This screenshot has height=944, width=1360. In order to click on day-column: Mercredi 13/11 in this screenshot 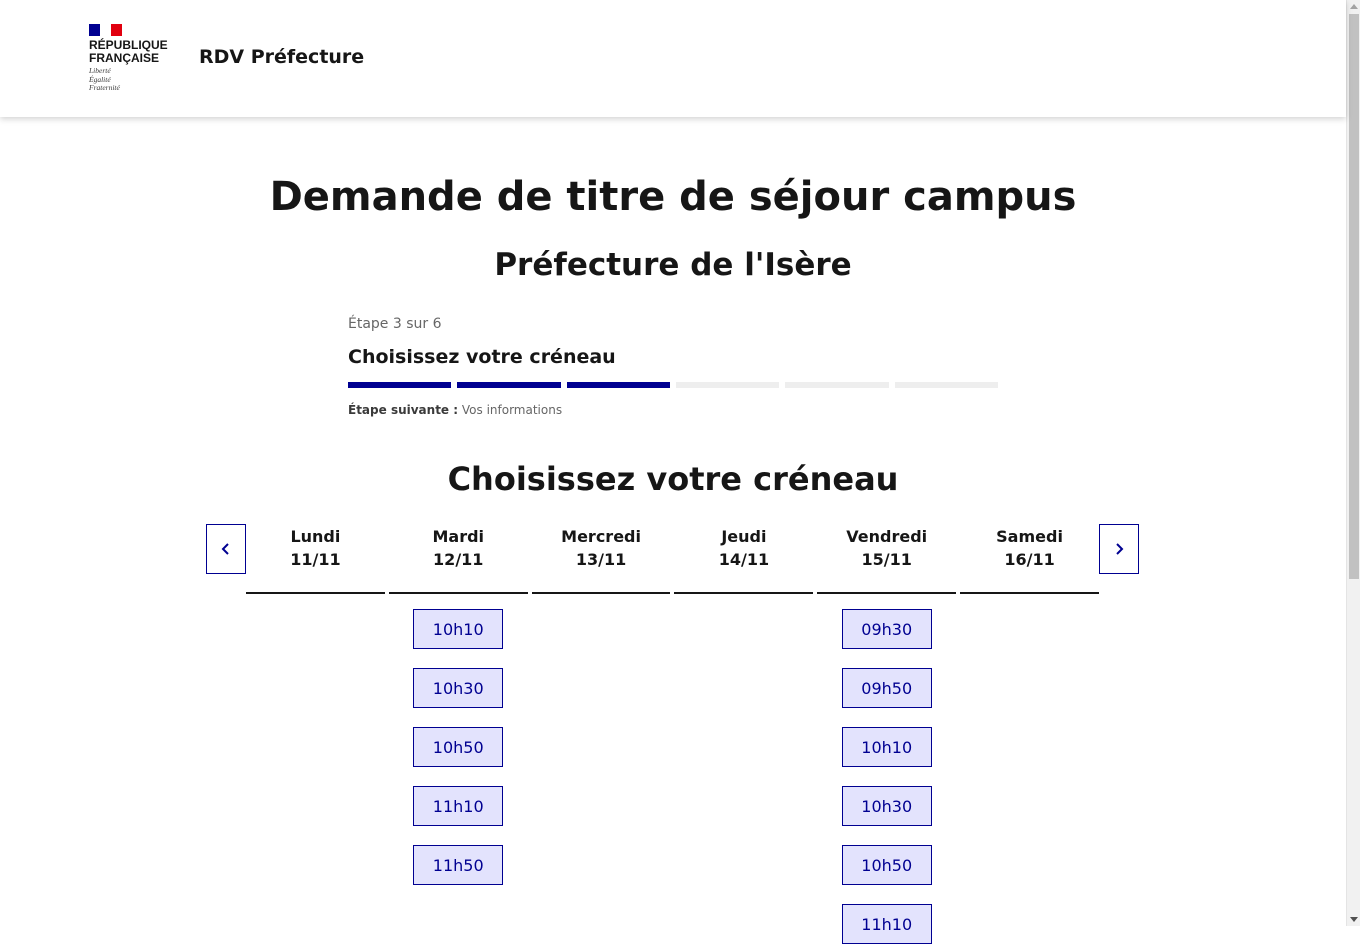, I will do `click(601, 734)`.